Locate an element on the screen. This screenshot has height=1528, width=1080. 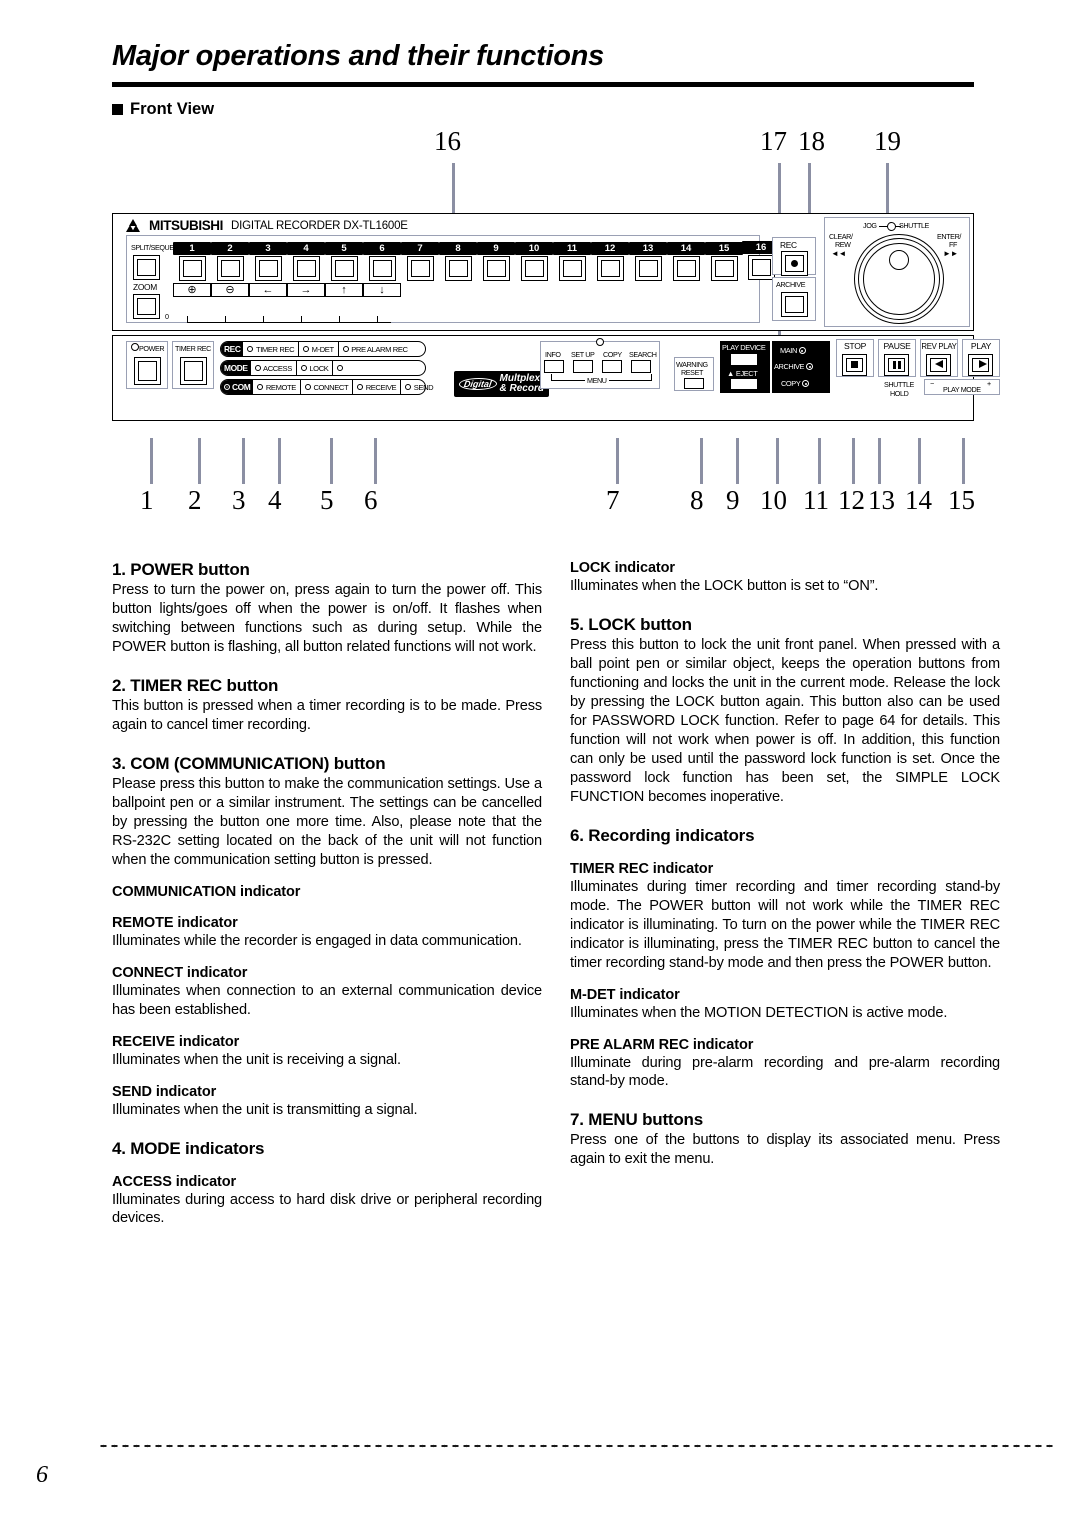
archive-button-block: ARCHIVE is located at coordinates (794, 299).